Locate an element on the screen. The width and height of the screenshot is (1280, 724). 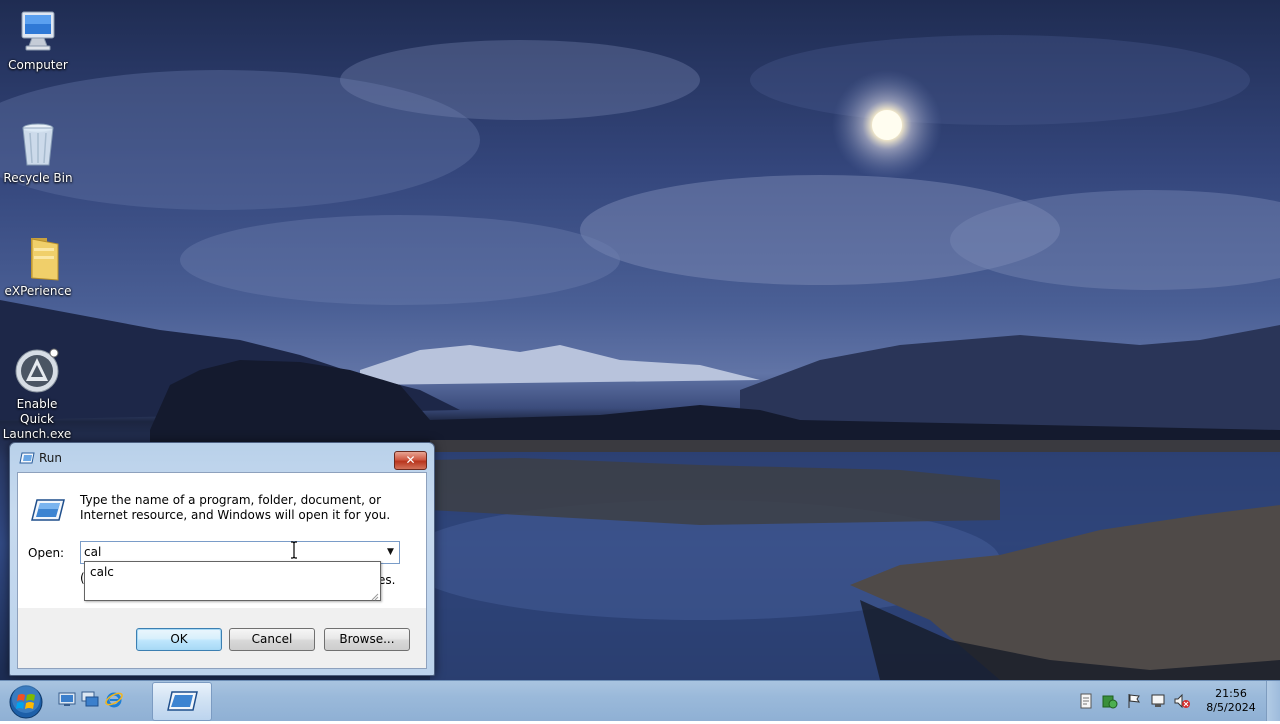
ibeam-cursor-icon is located at coordinates (294, 550).